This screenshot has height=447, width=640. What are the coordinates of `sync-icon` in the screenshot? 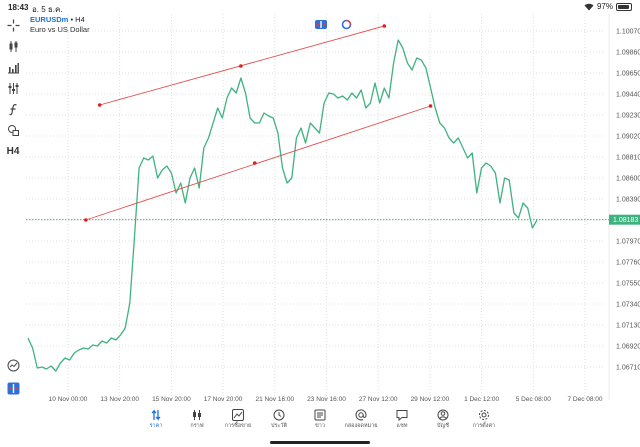 It's located at (346, 24).